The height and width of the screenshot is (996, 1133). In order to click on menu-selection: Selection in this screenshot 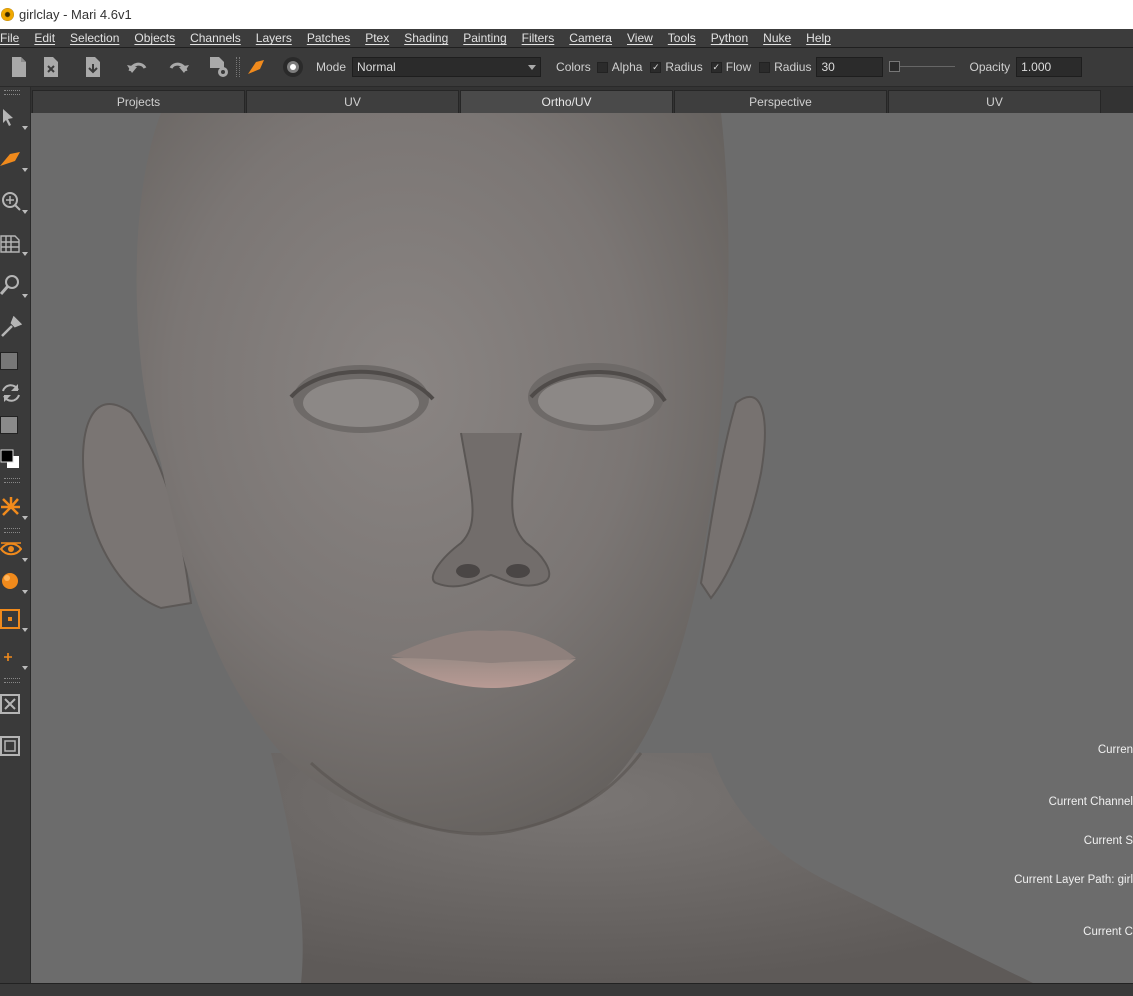, I will do `click(94, 38)`.